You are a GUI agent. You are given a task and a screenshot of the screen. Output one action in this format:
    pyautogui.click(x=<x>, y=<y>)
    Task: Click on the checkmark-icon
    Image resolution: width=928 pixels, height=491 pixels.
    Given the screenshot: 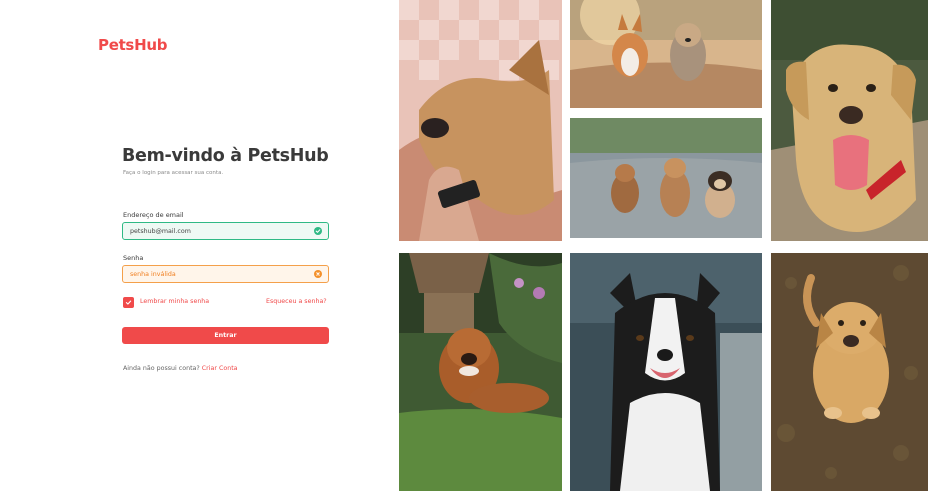 What is the action you would take?
    pyautogui.click(x=128, y=302)
    